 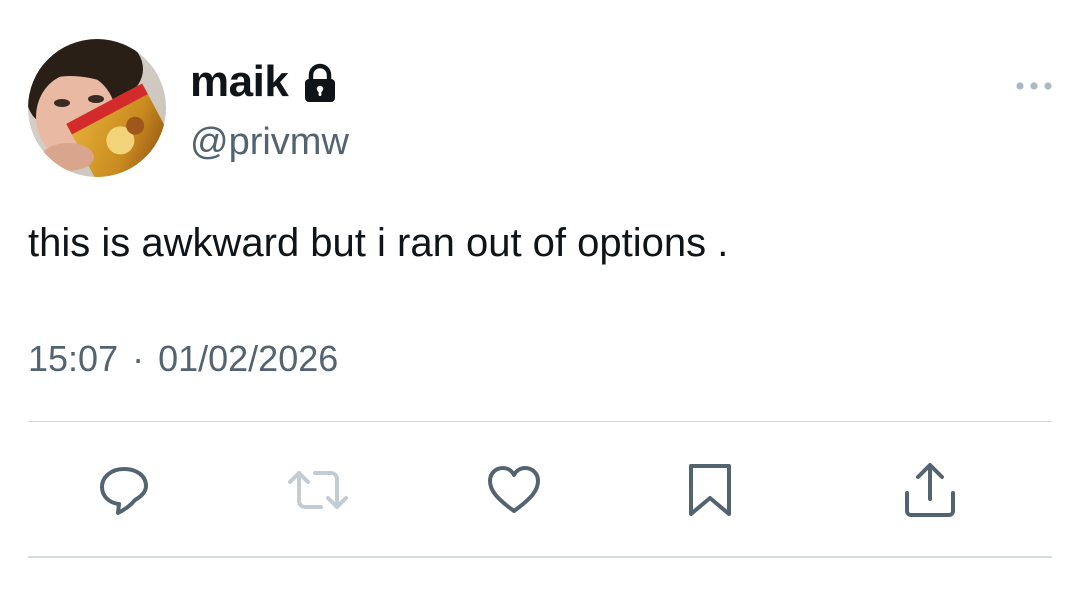 What do you see at coordinates (248, 358) in the screenshot?
I see `tweet-date: 01/02/2026` at bounding box center [248, 358].